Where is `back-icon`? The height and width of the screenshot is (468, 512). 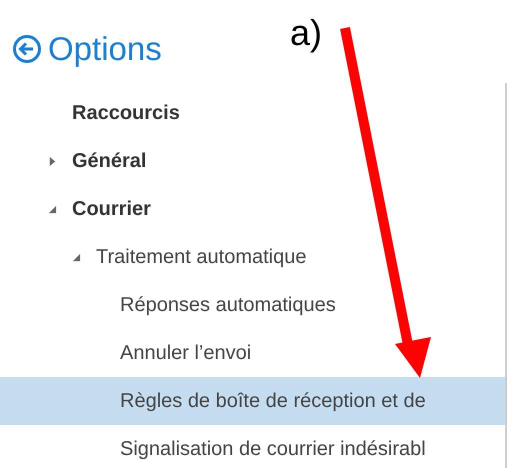 back-icon is located at coordinates (27, 49).